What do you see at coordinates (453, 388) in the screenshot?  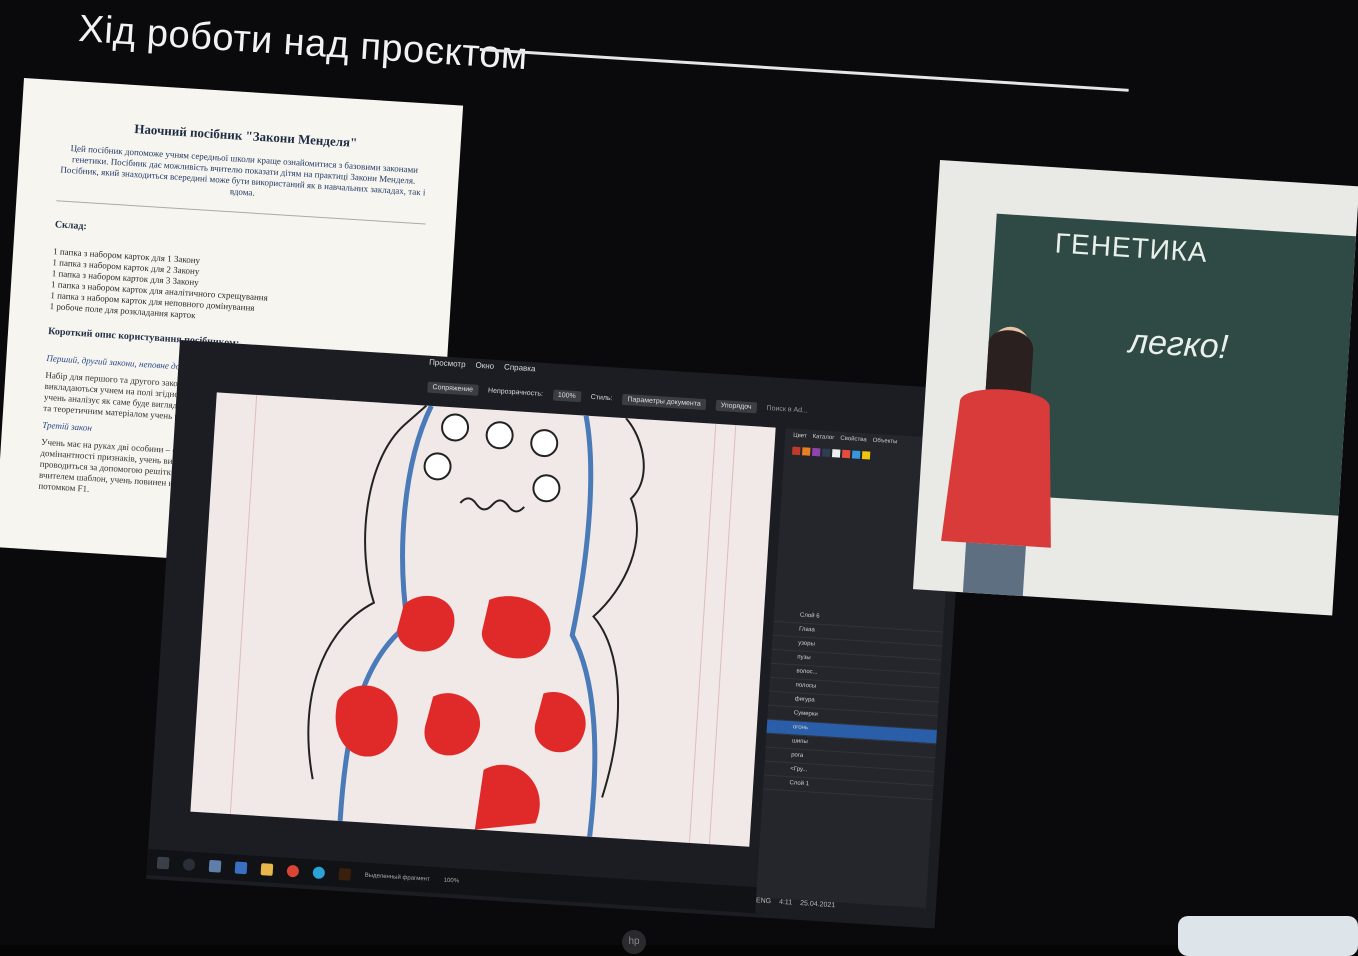 I see `blend-dropdown: Сопряжение` at bounding box center [453, 388].